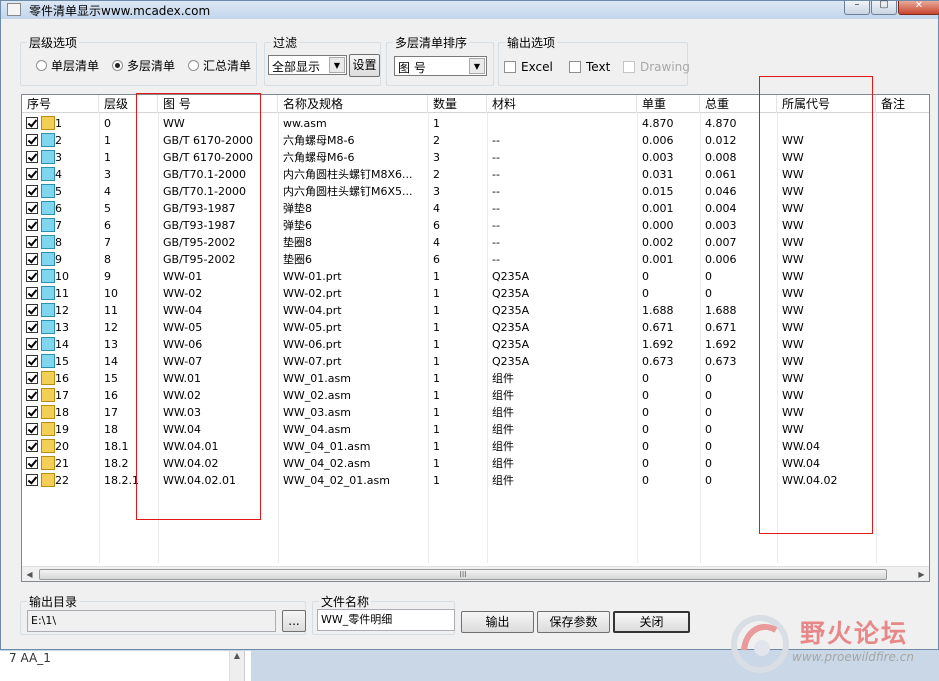 The height and width of the screenshot is (681, 939). What do you see at coordinates (658, 344) in the screenshot?
I see `cell-unit-weight: 1.692` at bounding box center [658, 344].